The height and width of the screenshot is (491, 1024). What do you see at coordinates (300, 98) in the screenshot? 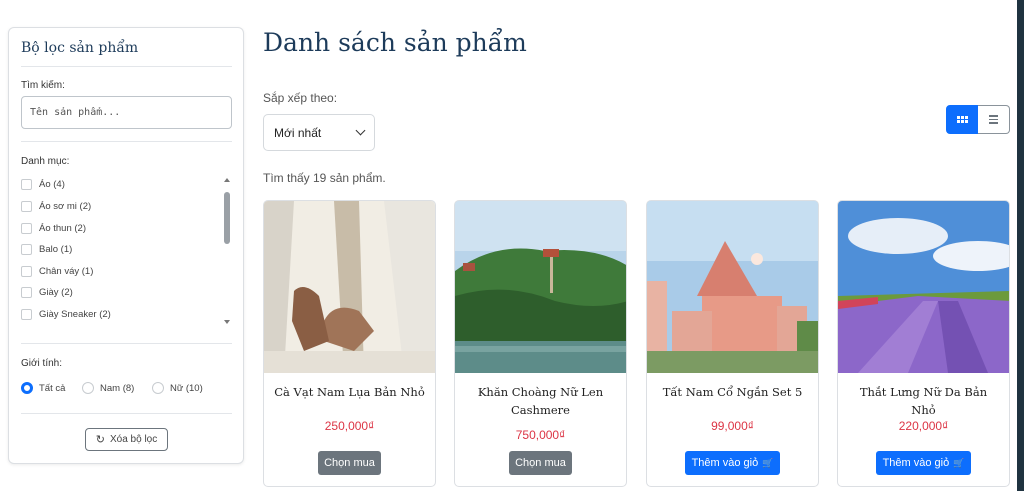
I see `sort-label: Sắp xếp theo:` at bounding box center [300, 98].